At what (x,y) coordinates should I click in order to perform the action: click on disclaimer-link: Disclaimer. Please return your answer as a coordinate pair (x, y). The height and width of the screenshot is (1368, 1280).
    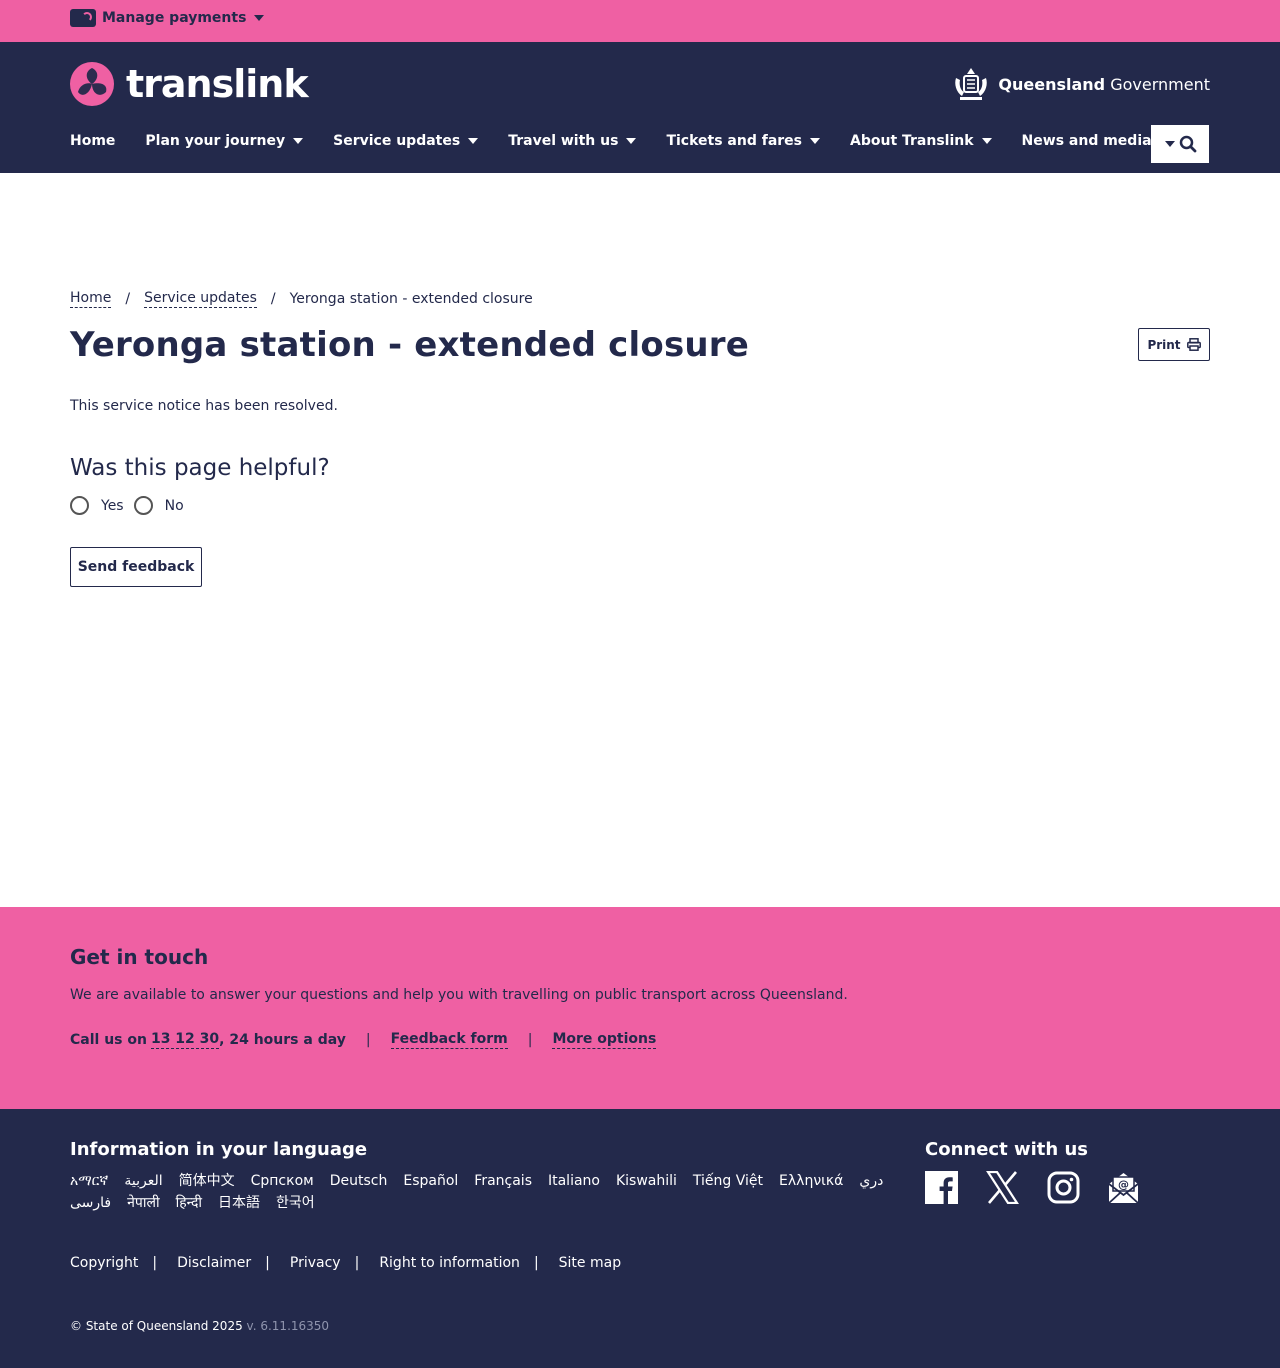
    Looking at the image, I should click on (214, 1263).